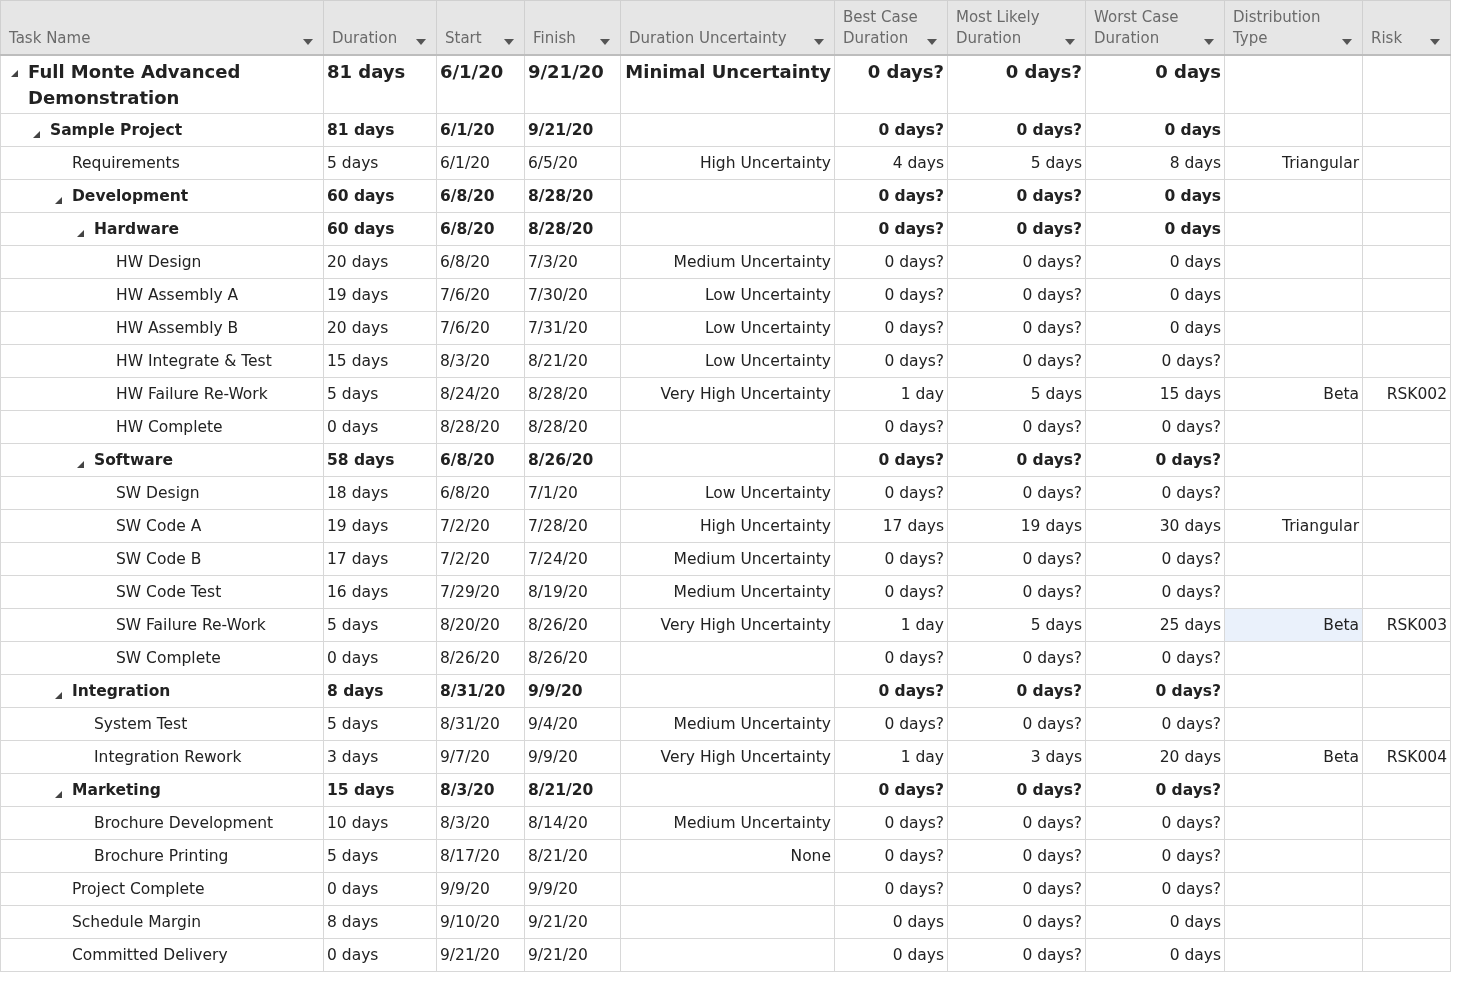 This screenshot has height=992, width=1460. I want to click on table-cell: 8/31/20, so click(470, 724).